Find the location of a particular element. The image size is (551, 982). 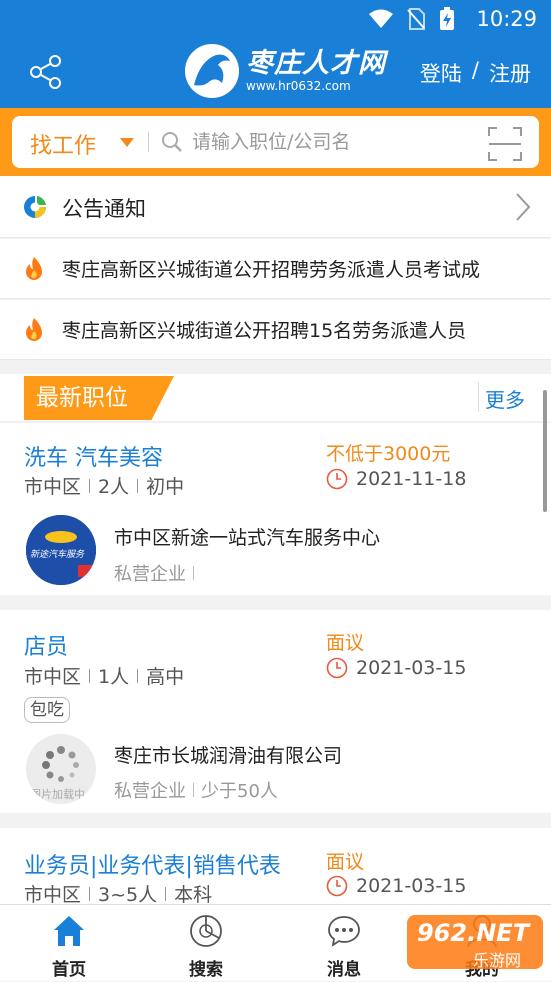

watermark: 962.NET 乐游网 is located at coordinates (475, 942).